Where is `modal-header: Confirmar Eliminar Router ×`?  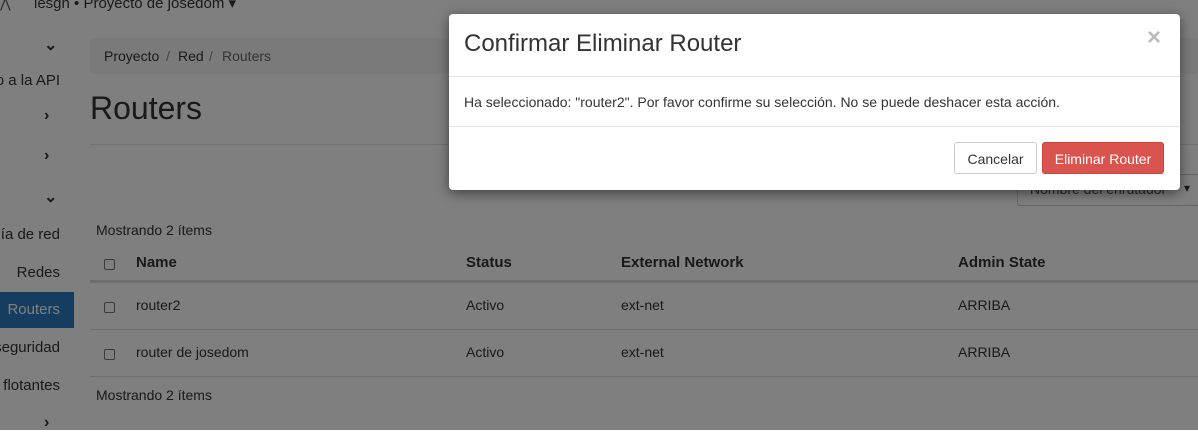
modal-header: Confirmar Eliminar Router × is located at coordinates (814, 45).